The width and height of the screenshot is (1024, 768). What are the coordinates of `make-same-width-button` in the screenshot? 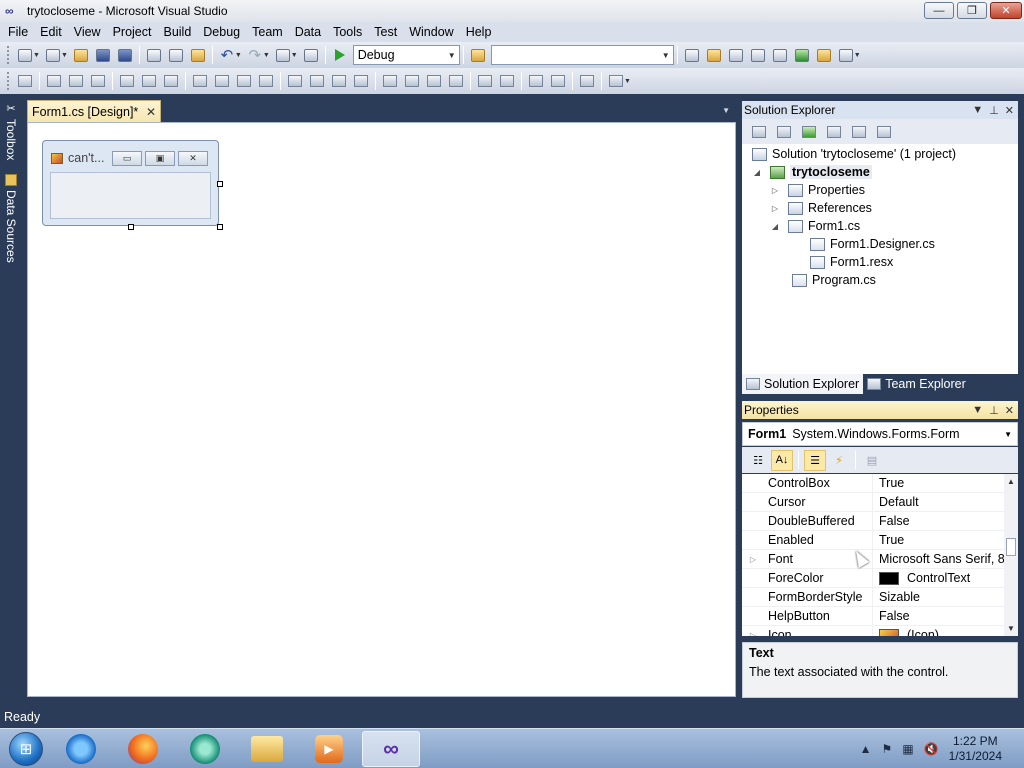 It's located at (200, 81).